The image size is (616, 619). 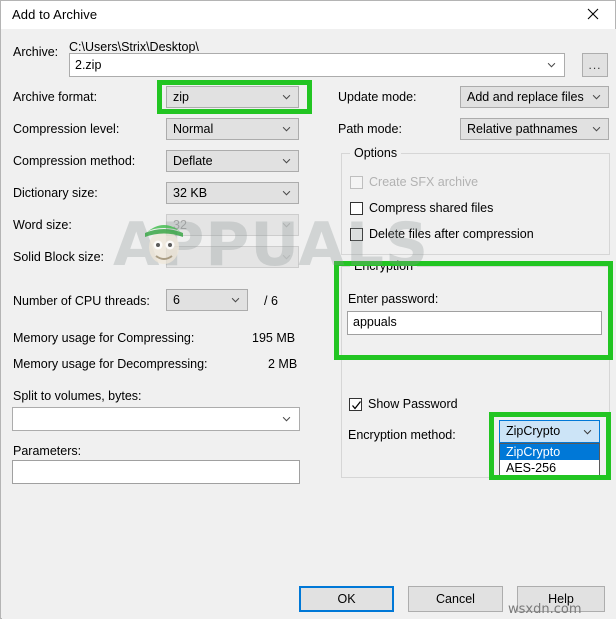 What do you see at coordinates (176, 300) in the screenshot?
I see `cpu-threads-value: 6` at bounding box center [176, 300].